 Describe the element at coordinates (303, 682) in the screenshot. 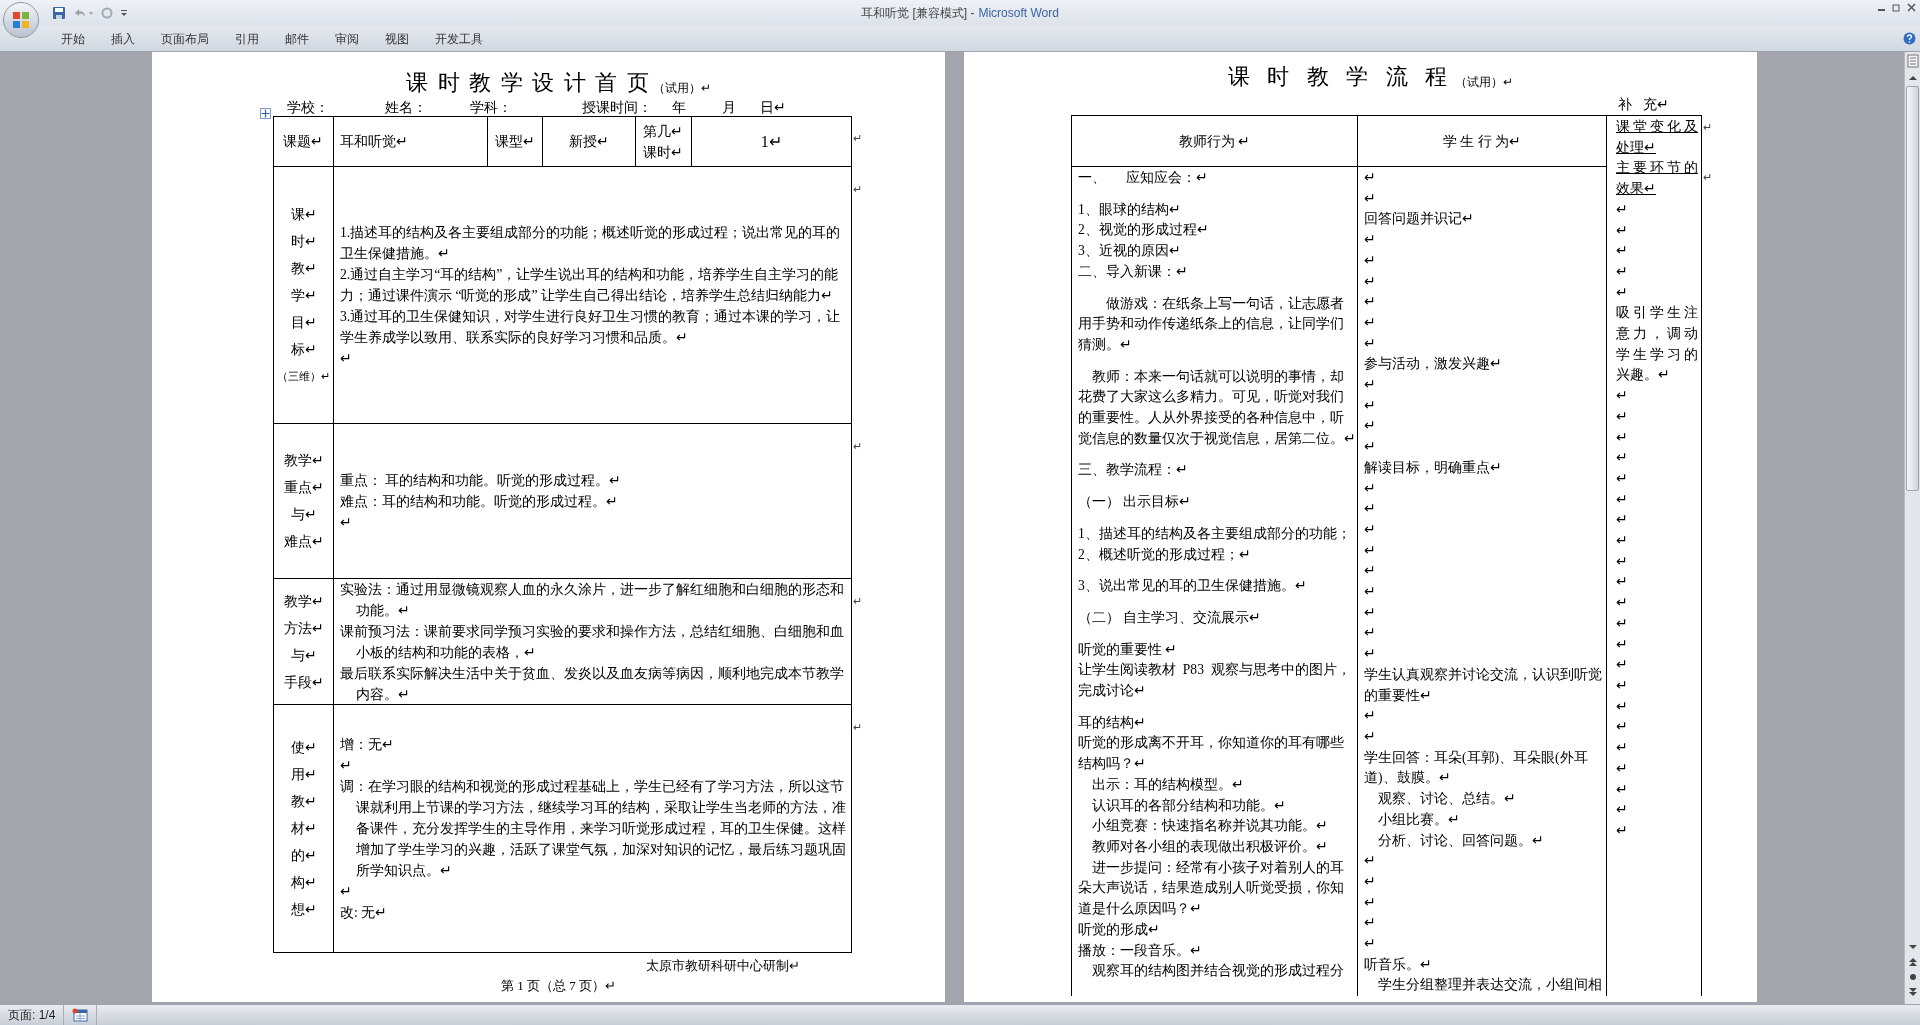

I see `row-label: 手段↵` at that location.